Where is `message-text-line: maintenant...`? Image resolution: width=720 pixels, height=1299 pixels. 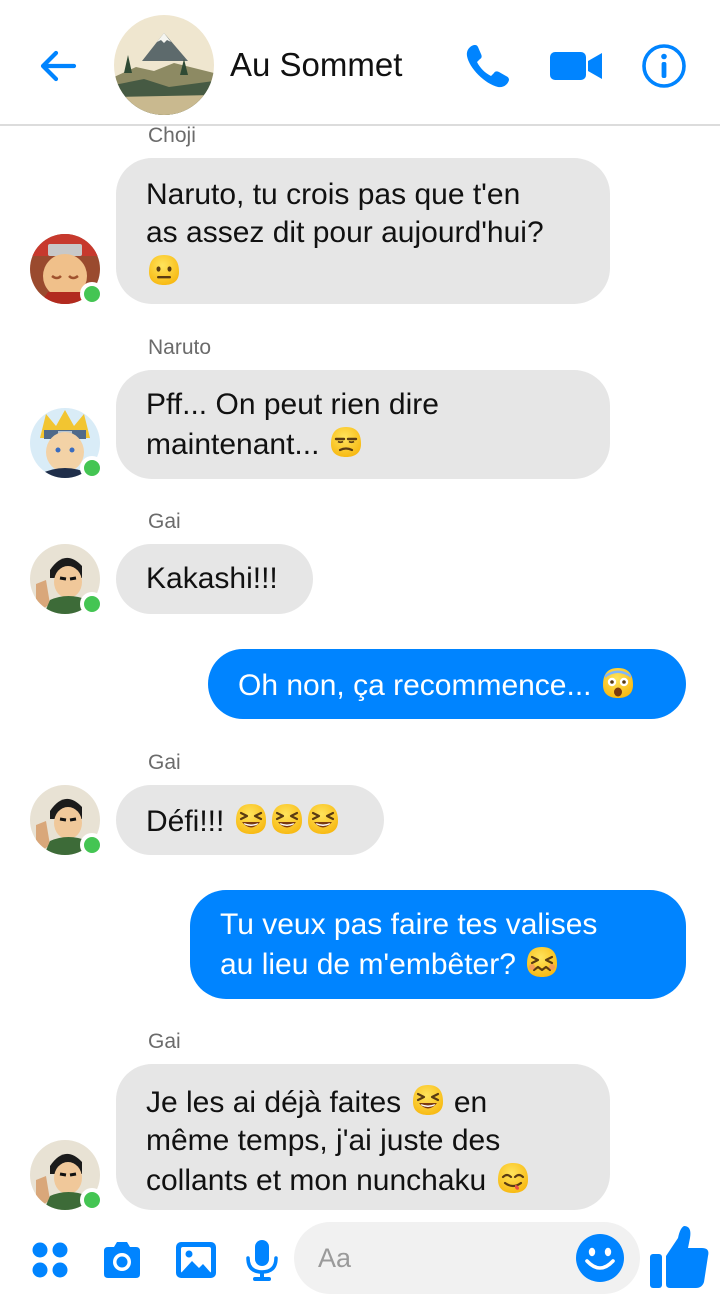
message-text-line: maintenant... is located at coordinates (233, 444).